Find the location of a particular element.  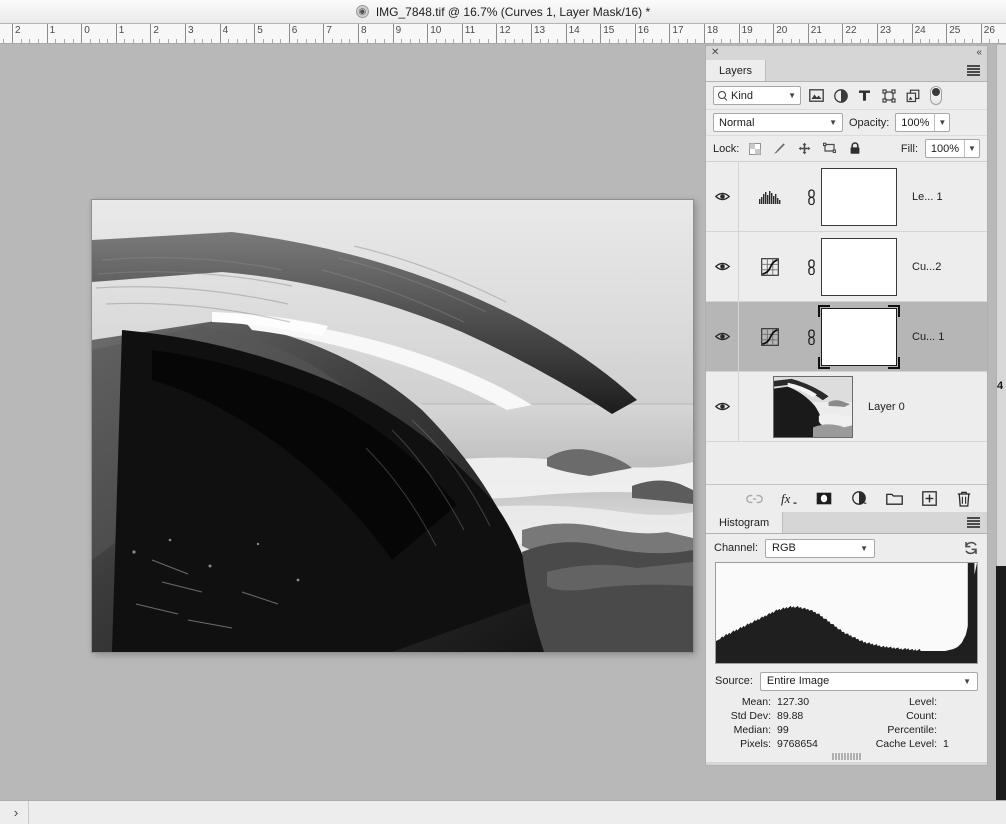

close-icon: ✕ is located at coordinates (715, 53).